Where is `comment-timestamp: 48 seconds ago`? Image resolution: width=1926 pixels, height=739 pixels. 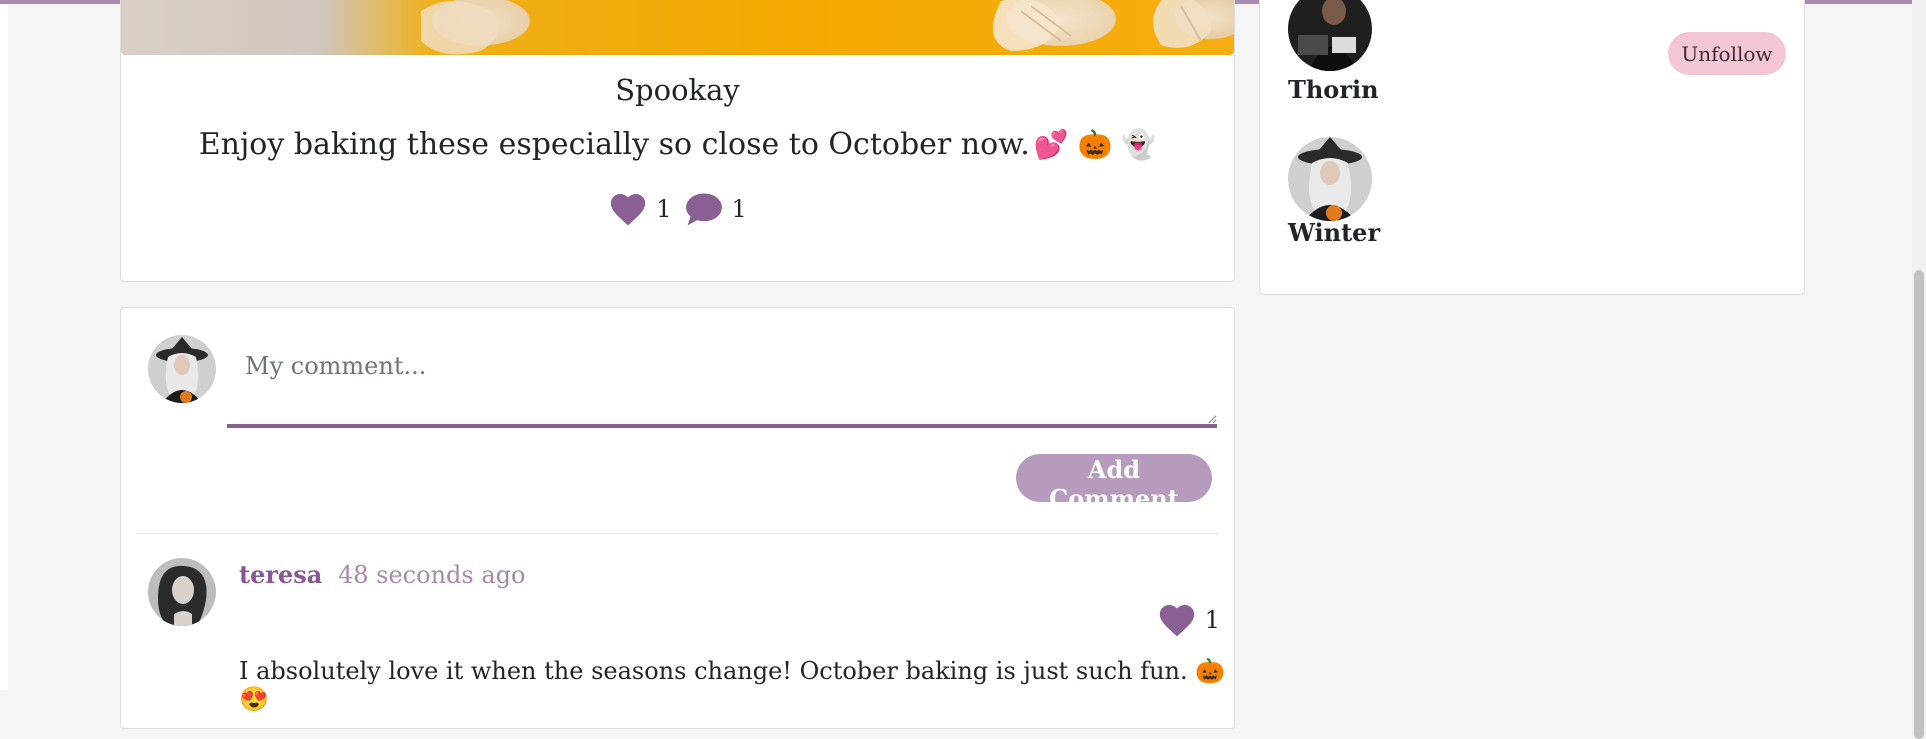
comment-timestamp: 48 seconds ago is located at coordinates (431, 575).